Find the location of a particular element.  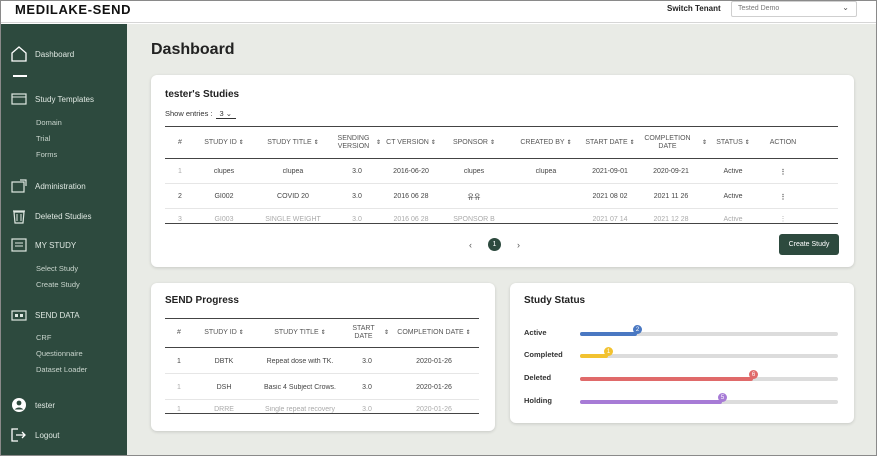

switch-tenant-label: Switch Tenant is located at coordinates (694, 8).